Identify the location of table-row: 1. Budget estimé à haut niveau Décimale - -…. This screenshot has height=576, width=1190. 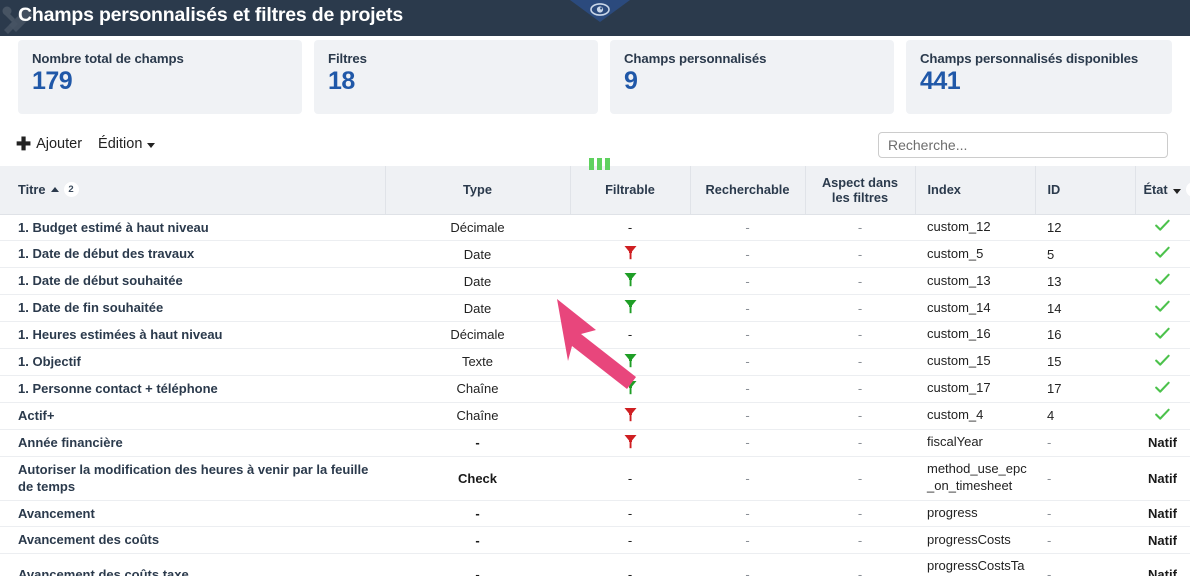
(595, 228).